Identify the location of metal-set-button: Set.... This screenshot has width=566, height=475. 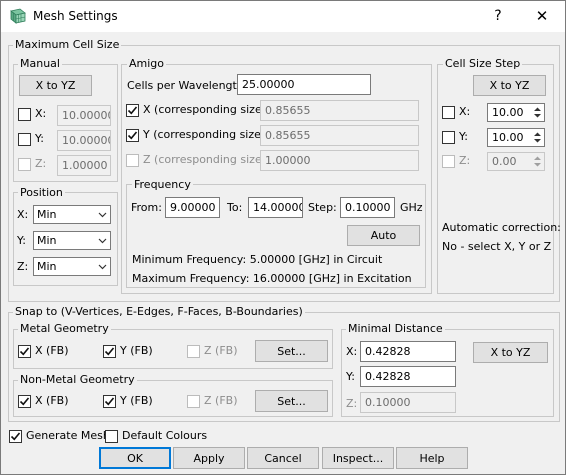
(291, 351).